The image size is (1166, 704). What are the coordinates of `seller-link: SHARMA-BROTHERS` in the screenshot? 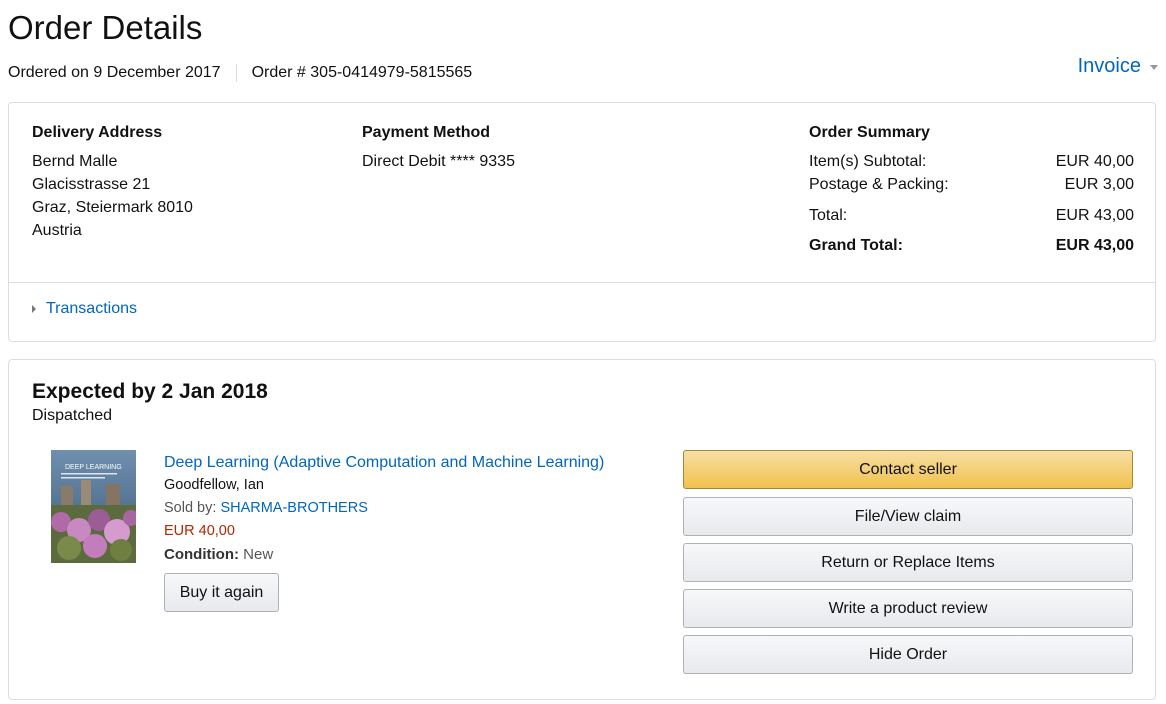 It's located at (293, 508).